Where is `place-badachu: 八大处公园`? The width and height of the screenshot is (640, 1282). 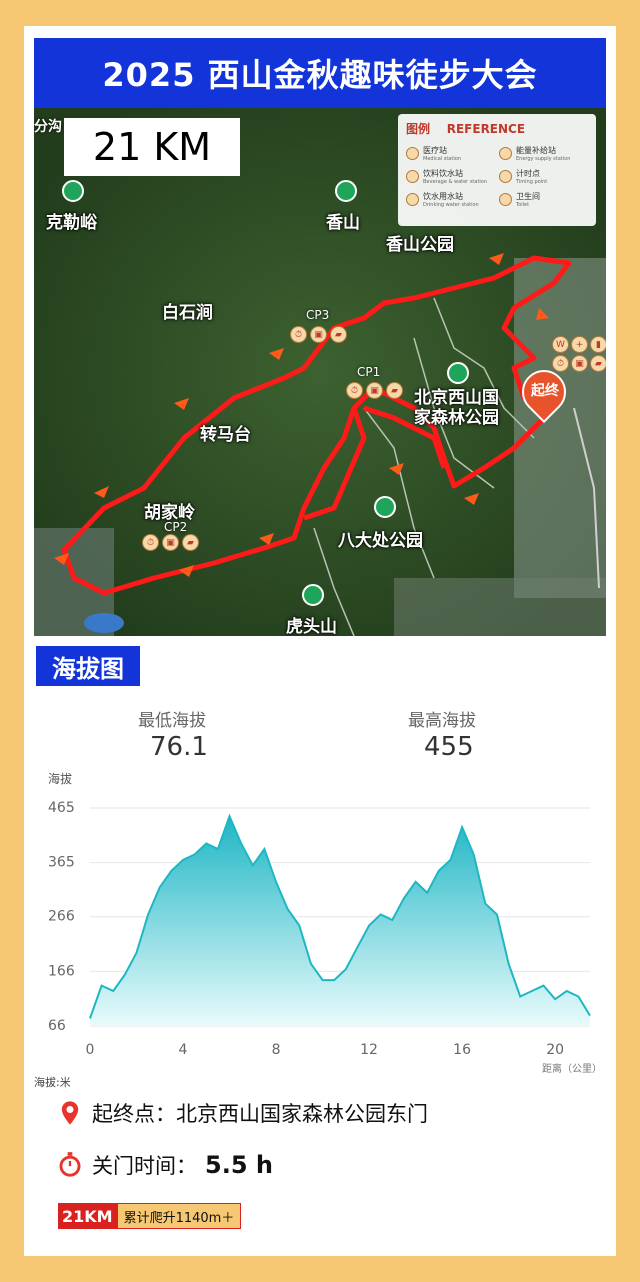 place-badachu: 八大处公园 is located at coordinates (380, 538).